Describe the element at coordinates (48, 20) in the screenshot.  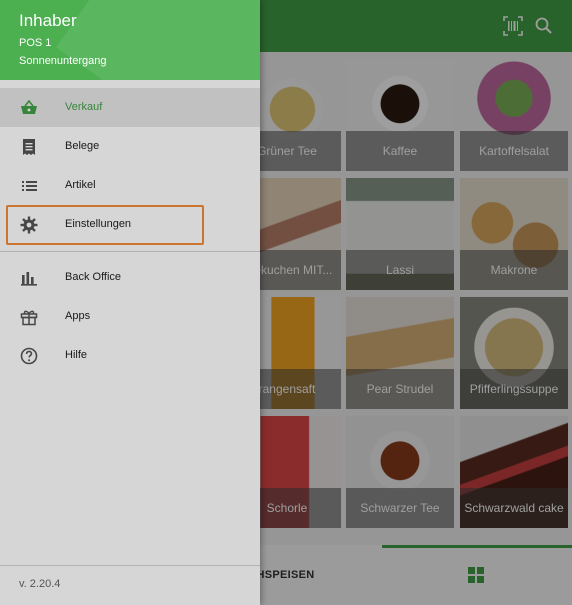
I see `user-name: Inhaber` at that location.